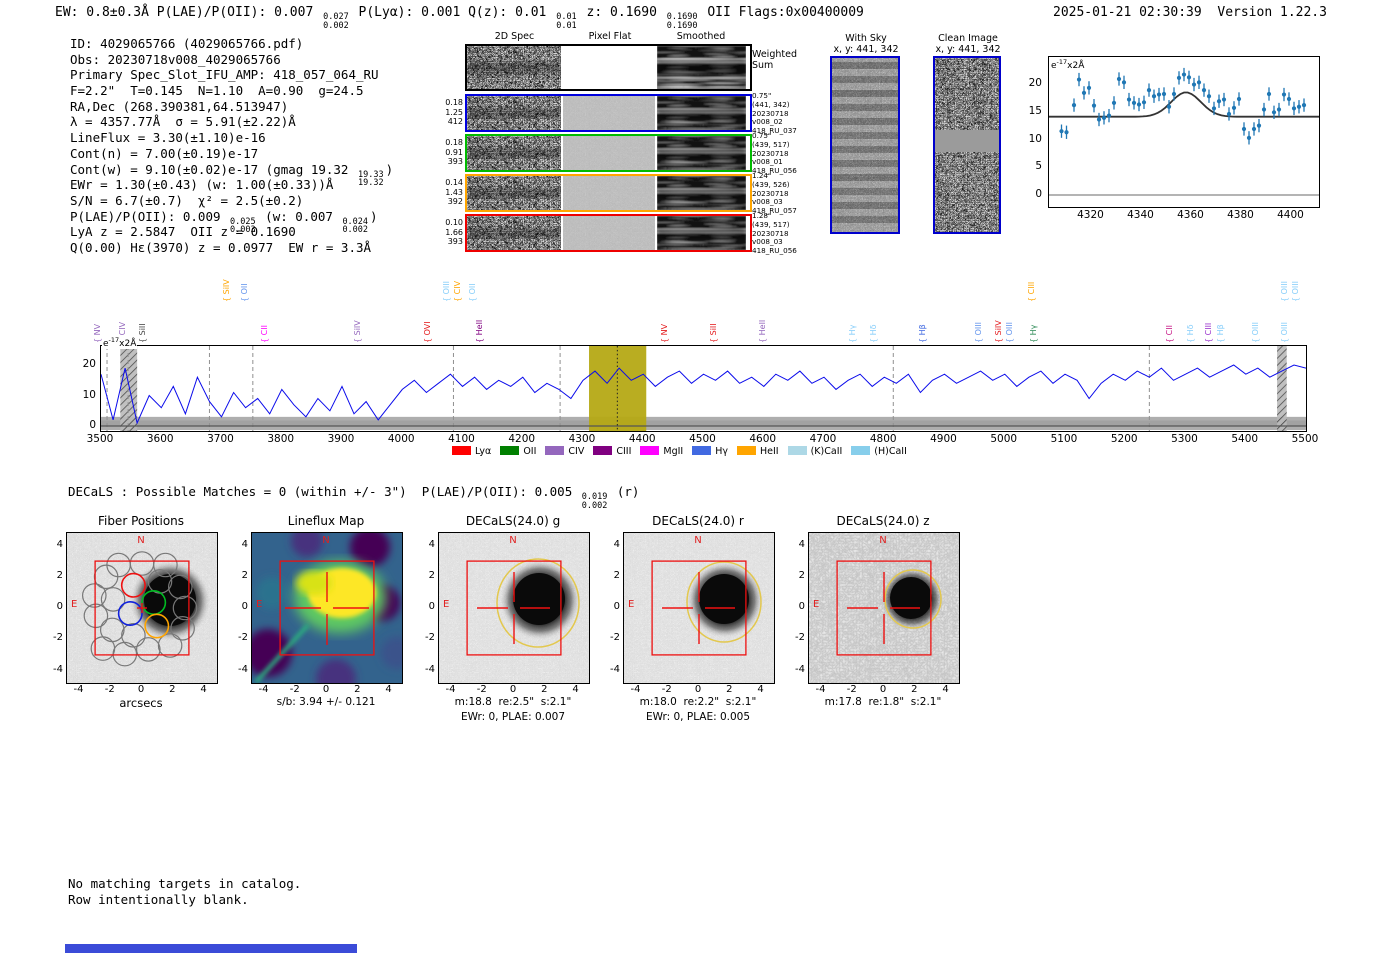 This screenshot has height=953, width=1400. Describe the element at coordinates (665, 333) in the screenshot. I see `emission-line-label-NV: { NV` at that location.